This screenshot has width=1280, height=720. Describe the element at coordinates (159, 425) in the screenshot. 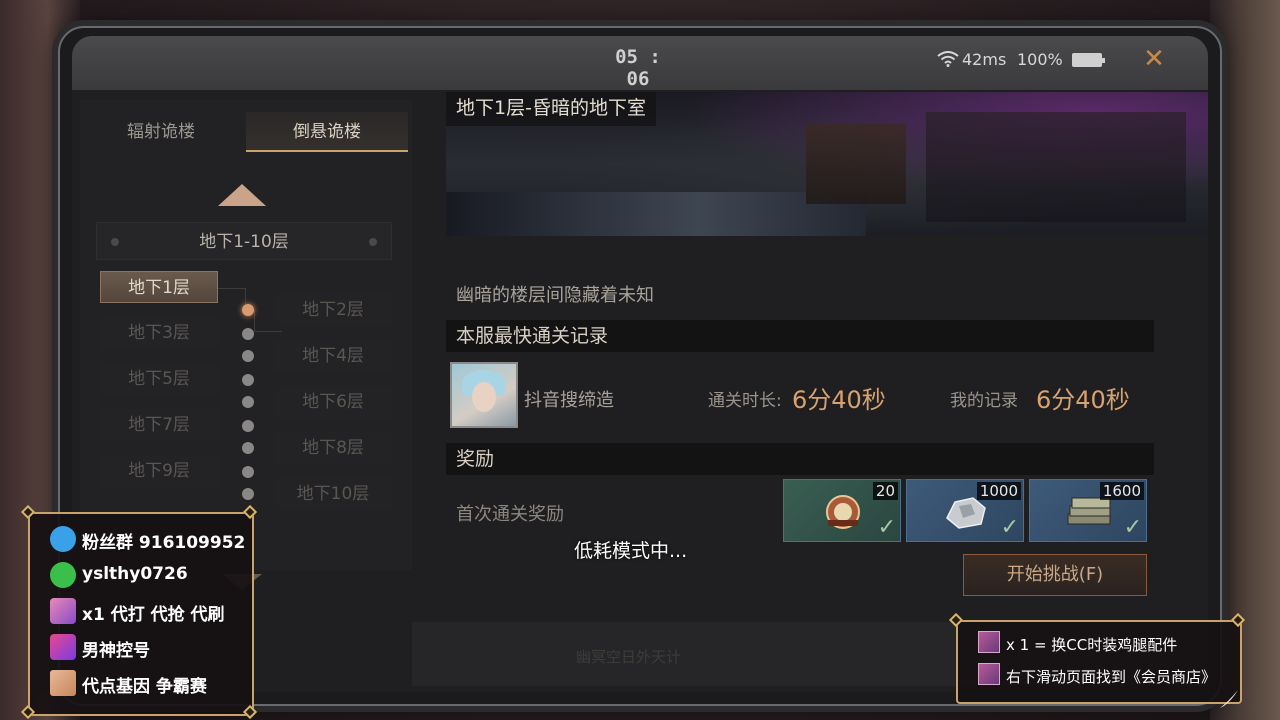

I see `floor-item-7: 地下7层` at that location.